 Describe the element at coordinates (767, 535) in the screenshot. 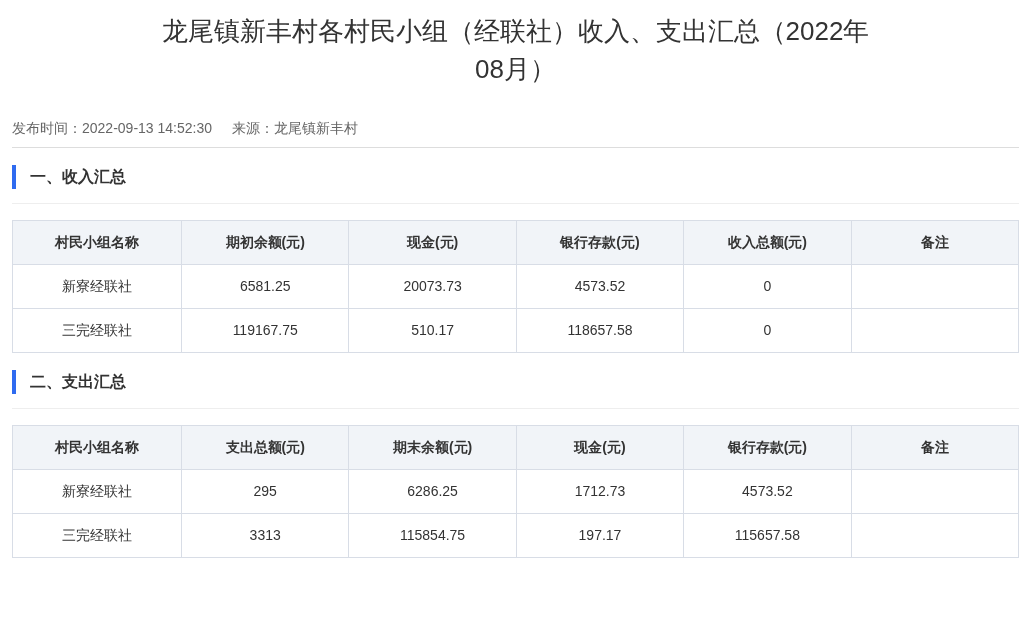

I see `table-cell: 115657.58` at that location.